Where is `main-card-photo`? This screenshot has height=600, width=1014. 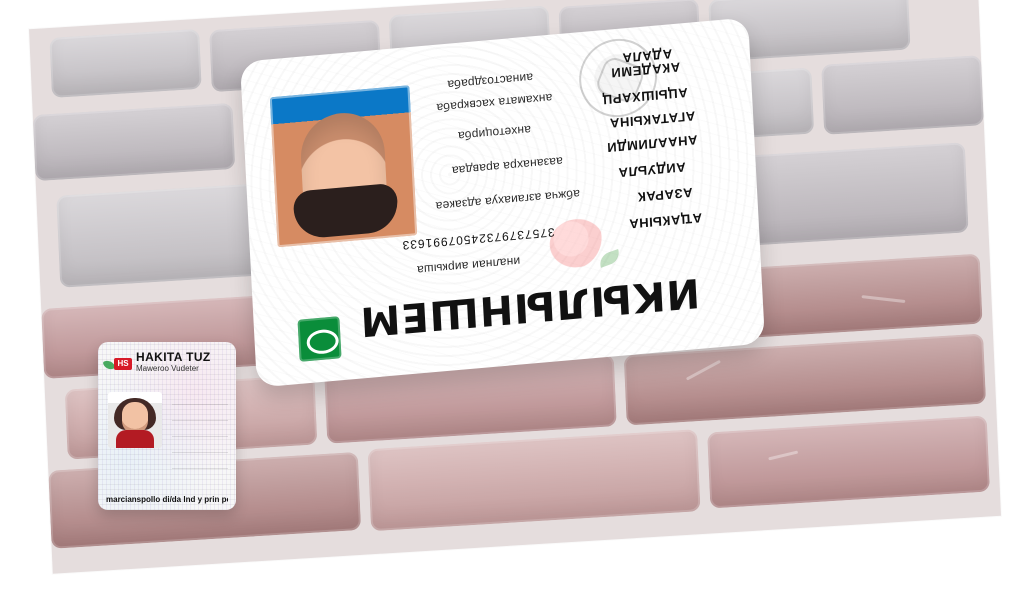
main-card-photo is located at coordinates (343, 166).